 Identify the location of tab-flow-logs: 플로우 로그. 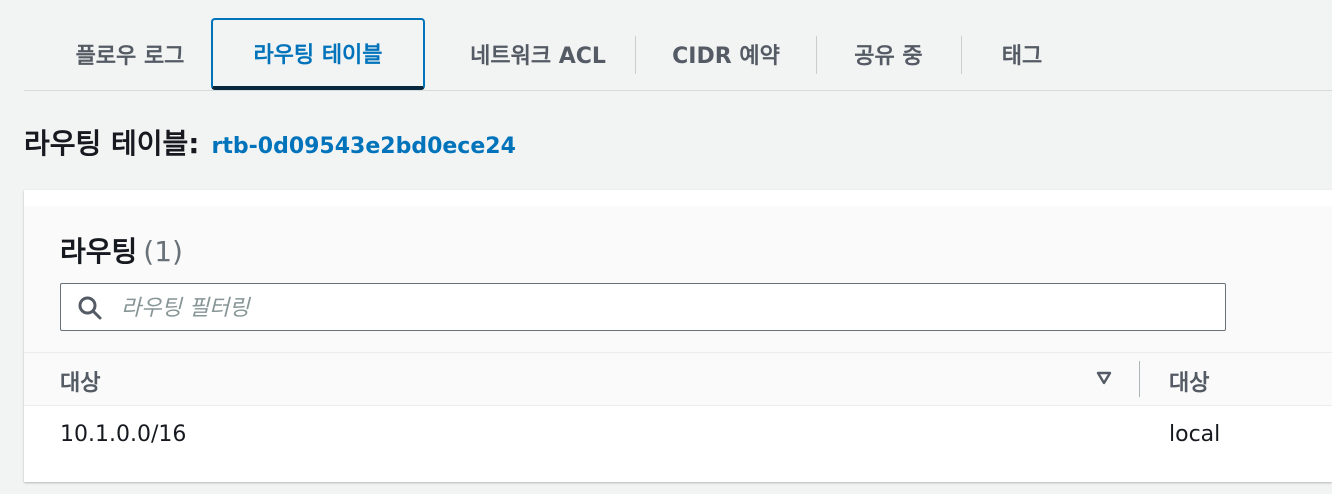
(130, 53).